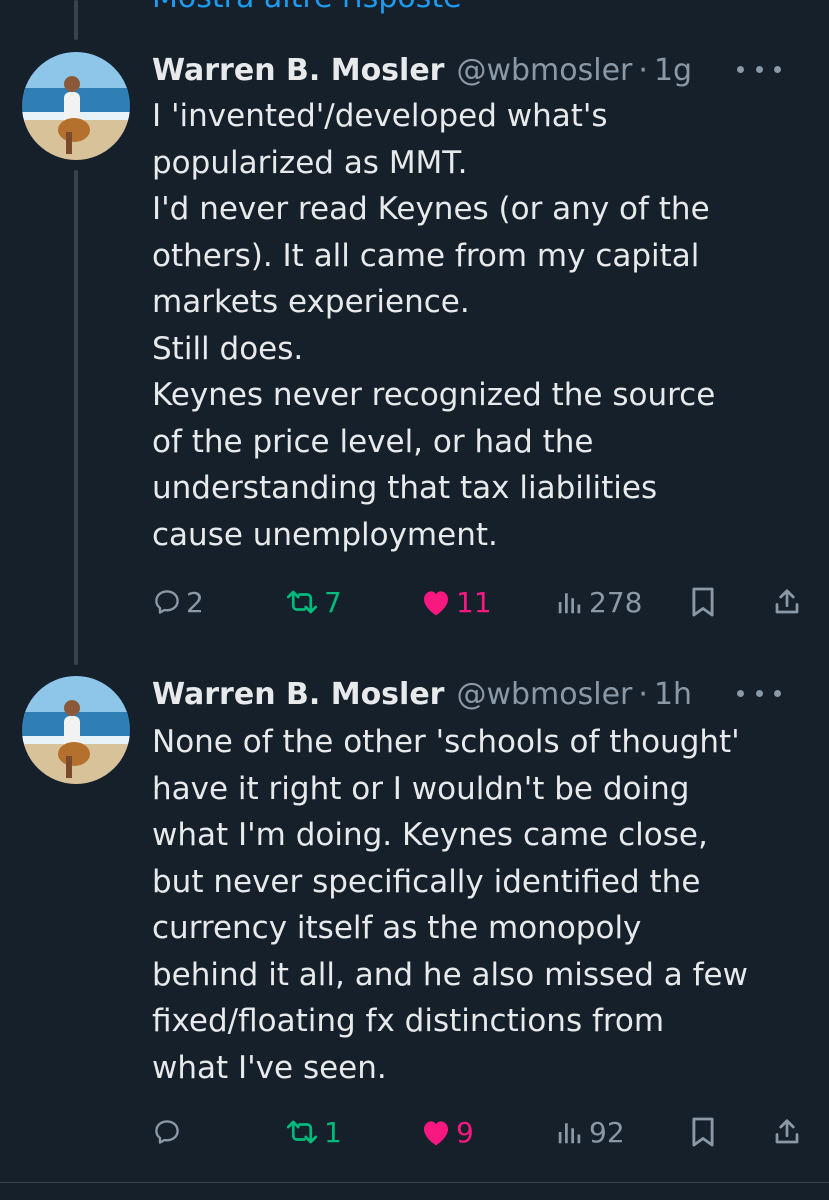 Image resolution: width=829 pixels, height=1200 pixels. Describe the element at coordinates (76, 730) in the screenshot. I see `avatar` at that location.